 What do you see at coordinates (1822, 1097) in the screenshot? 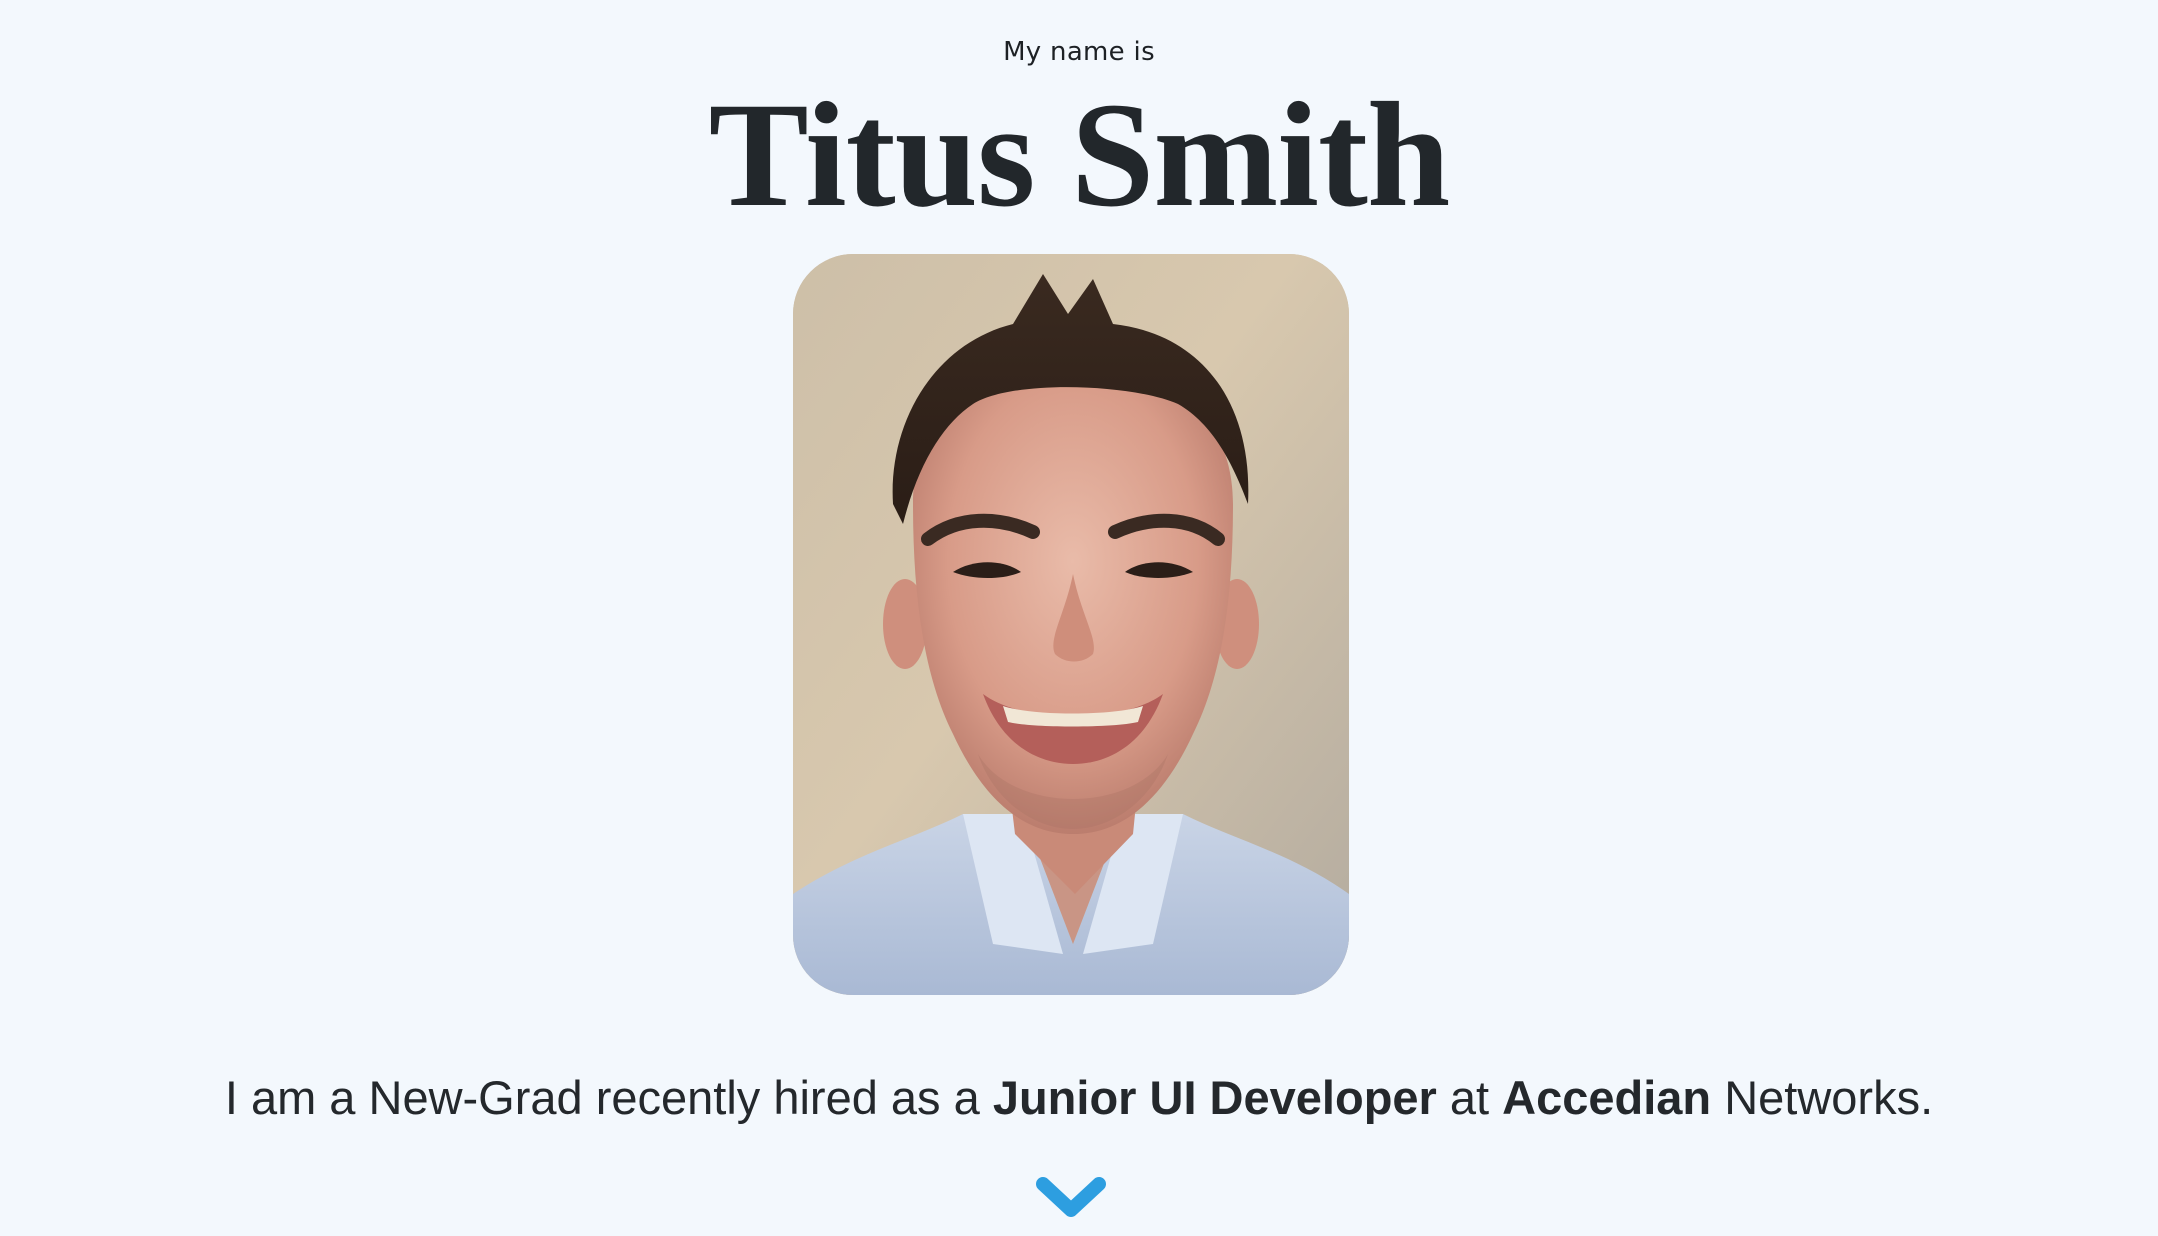
I see `intro-part-3: Networks.` at bounding box center [1822, 1097].